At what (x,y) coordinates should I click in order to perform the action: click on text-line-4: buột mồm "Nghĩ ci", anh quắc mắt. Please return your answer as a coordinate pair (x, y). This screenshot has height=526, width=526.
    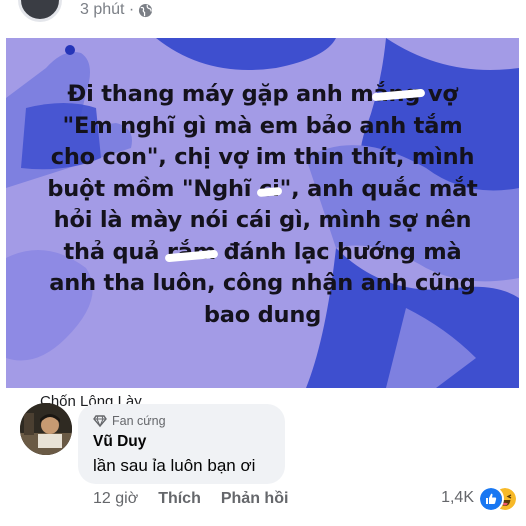
    Looking at the image, I should click on (262, 188).